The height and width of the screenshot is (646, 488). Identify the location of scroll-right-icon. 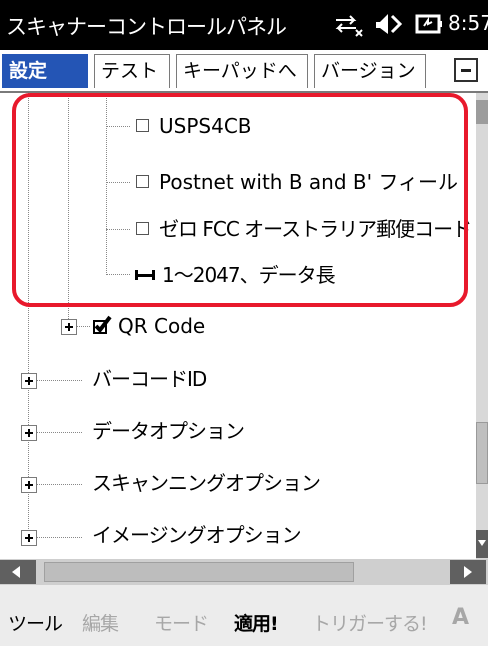
(468, 572).